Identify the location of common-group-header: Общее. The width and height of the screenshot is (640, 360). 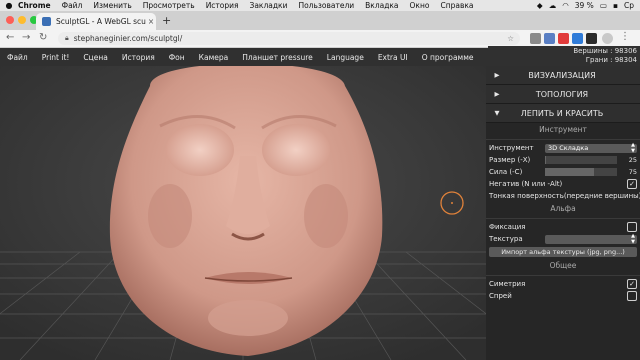
(563, 265).